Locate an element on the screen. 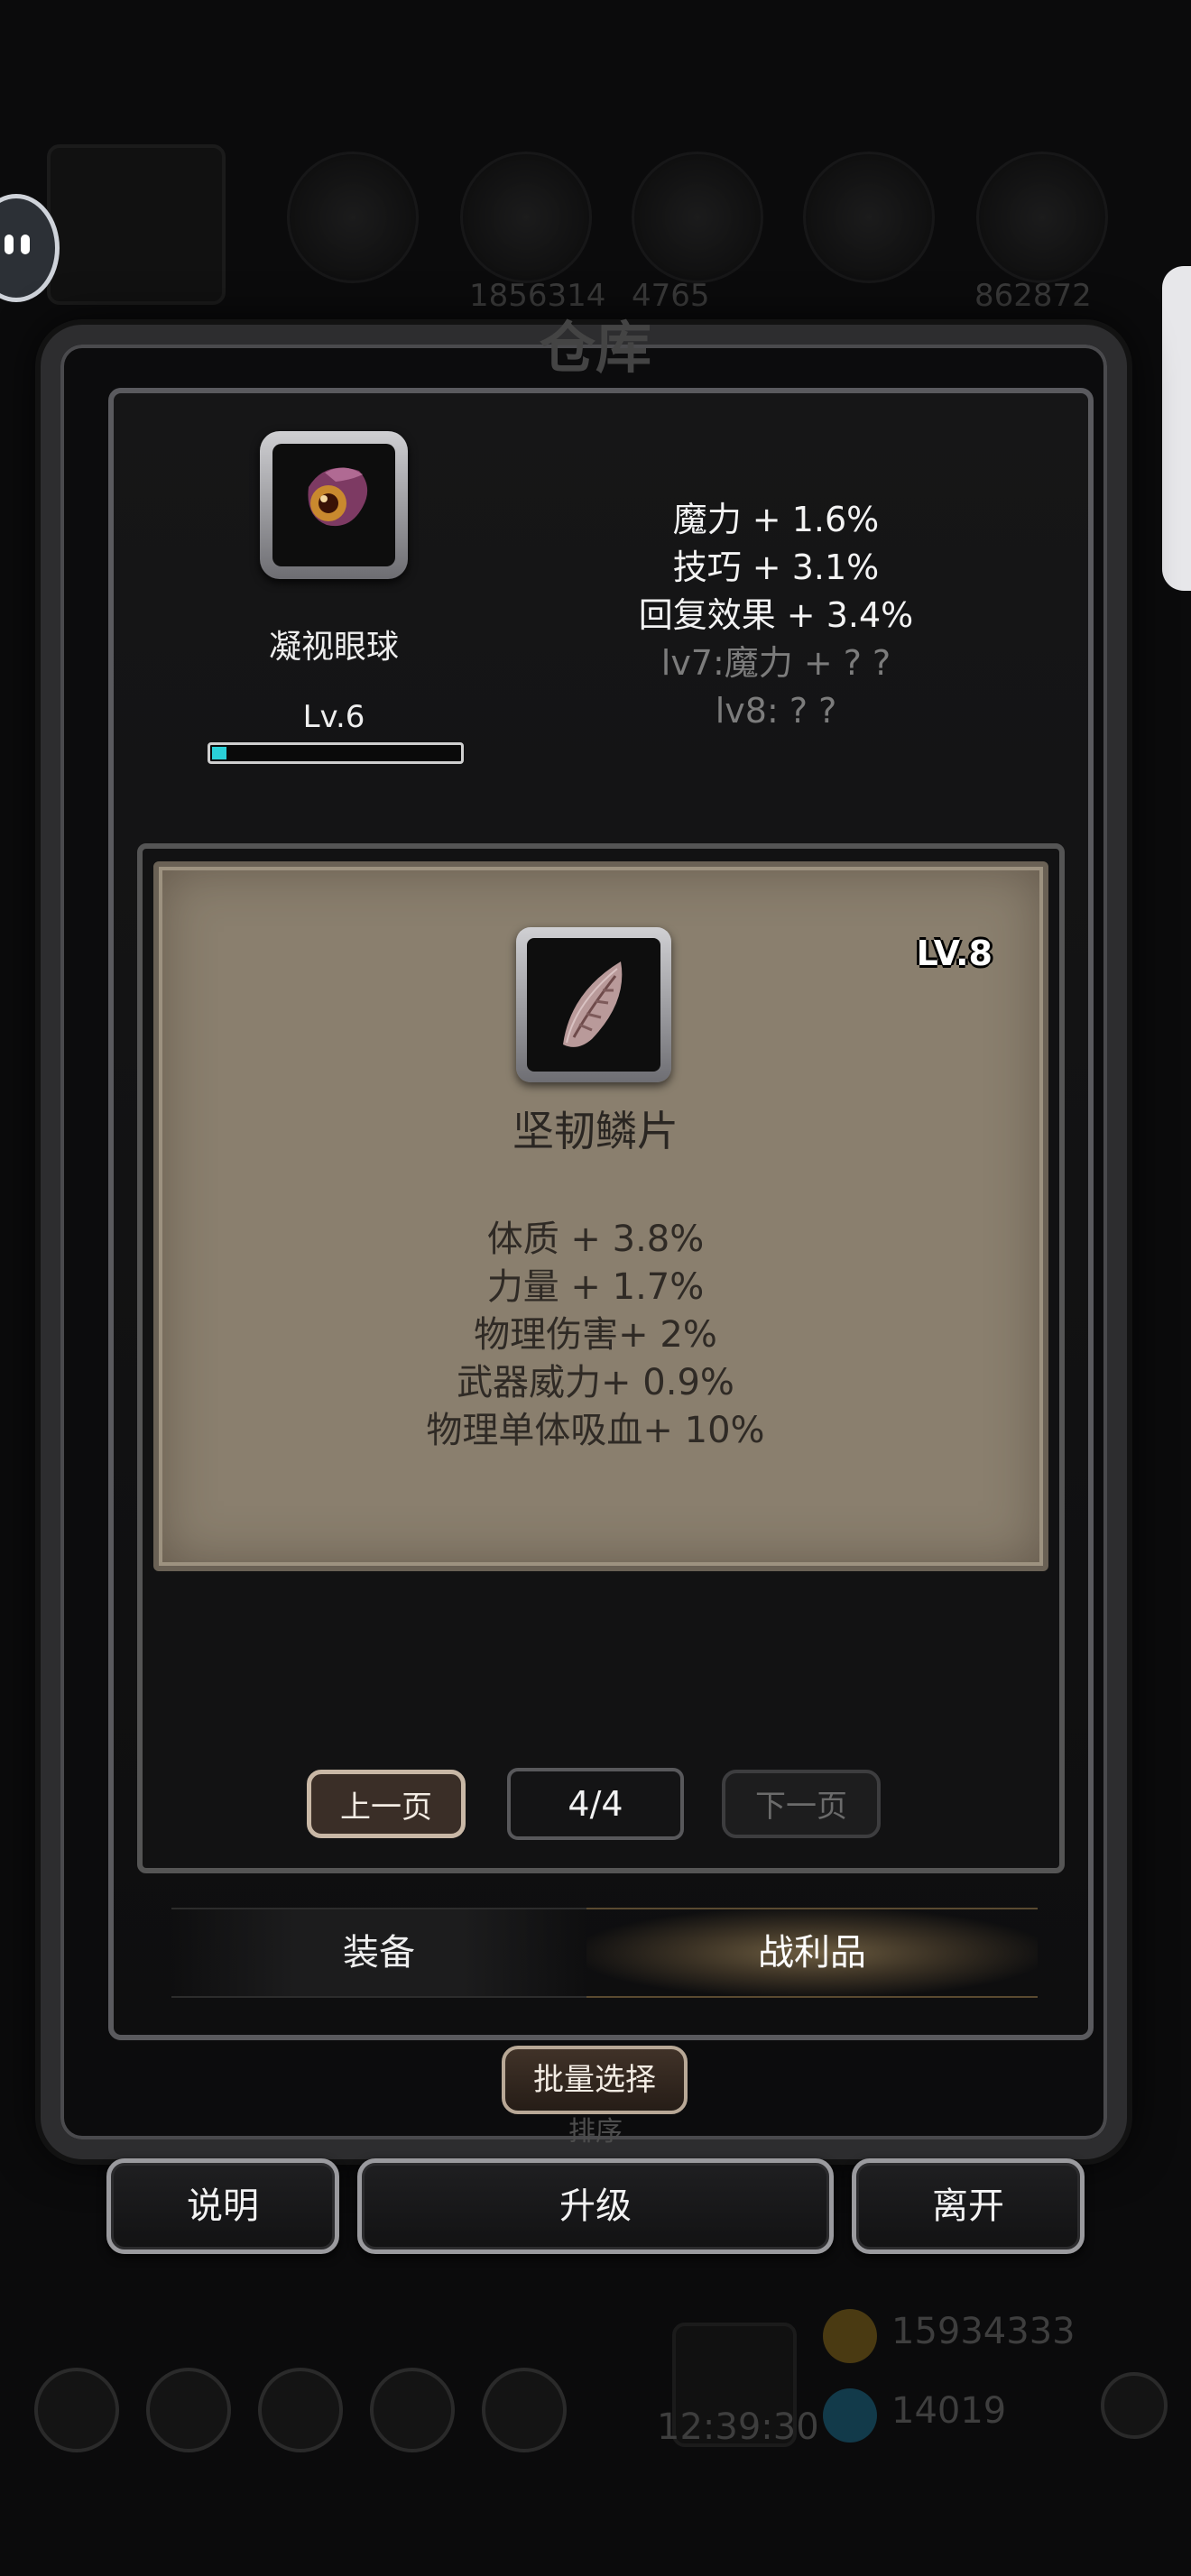 Image resolution: width=1191 pixels, height=2576 pixels. scale-icon is located at coordinates (593, 1005).